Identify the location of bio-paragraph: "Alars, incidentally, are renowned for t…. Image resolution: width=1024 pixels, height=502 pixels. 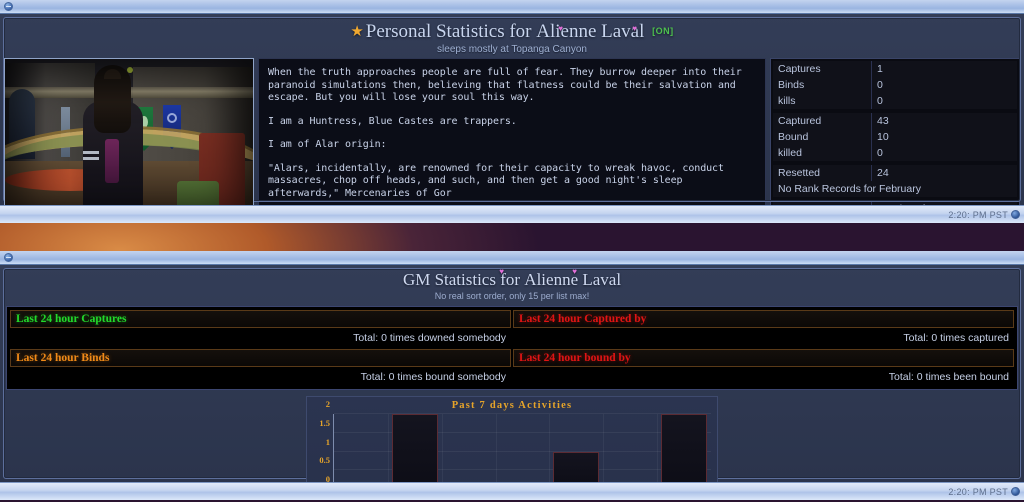
(496, 180).